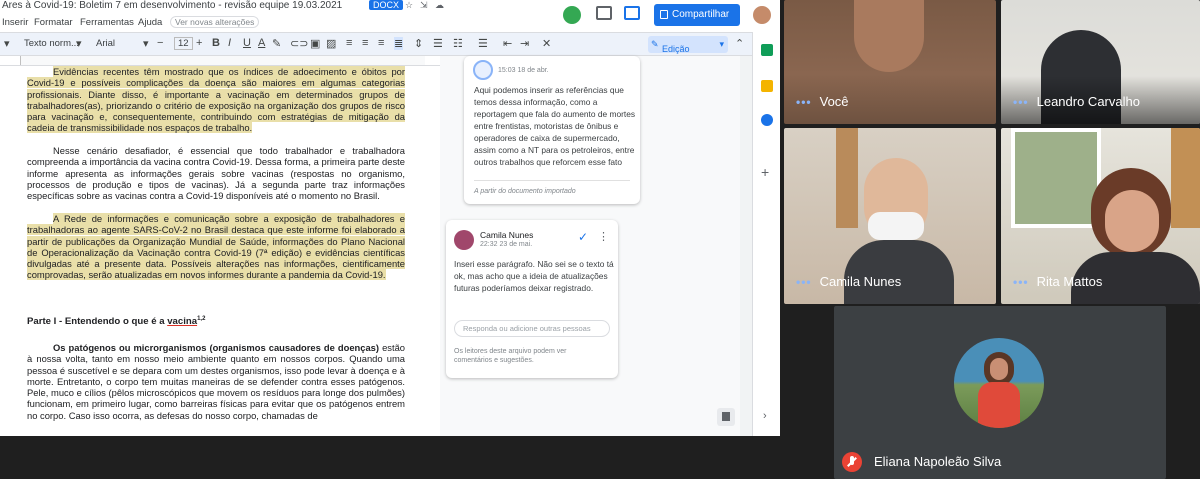  I want to click on comment-date: 22:32 23 de mai., so click(506, 244).